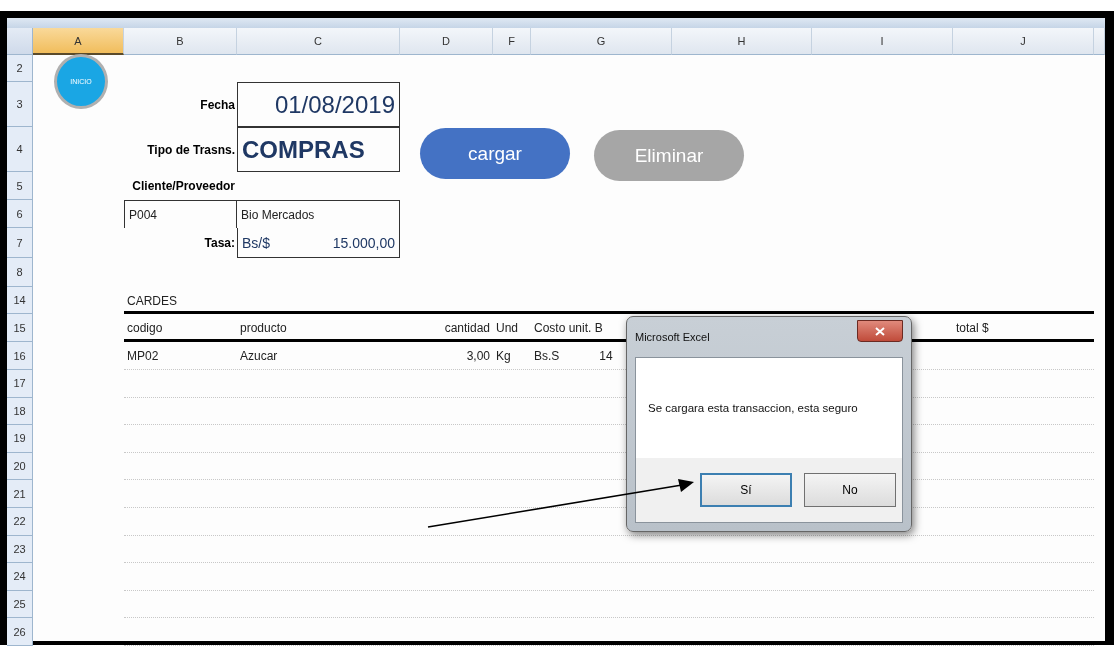 Image resolution: width=1114 pixels, height=652 pixels. What do you see at coordinates (20, 328) in the screenshot?
I see `row-header: 15` at bounding box center [20, 328].